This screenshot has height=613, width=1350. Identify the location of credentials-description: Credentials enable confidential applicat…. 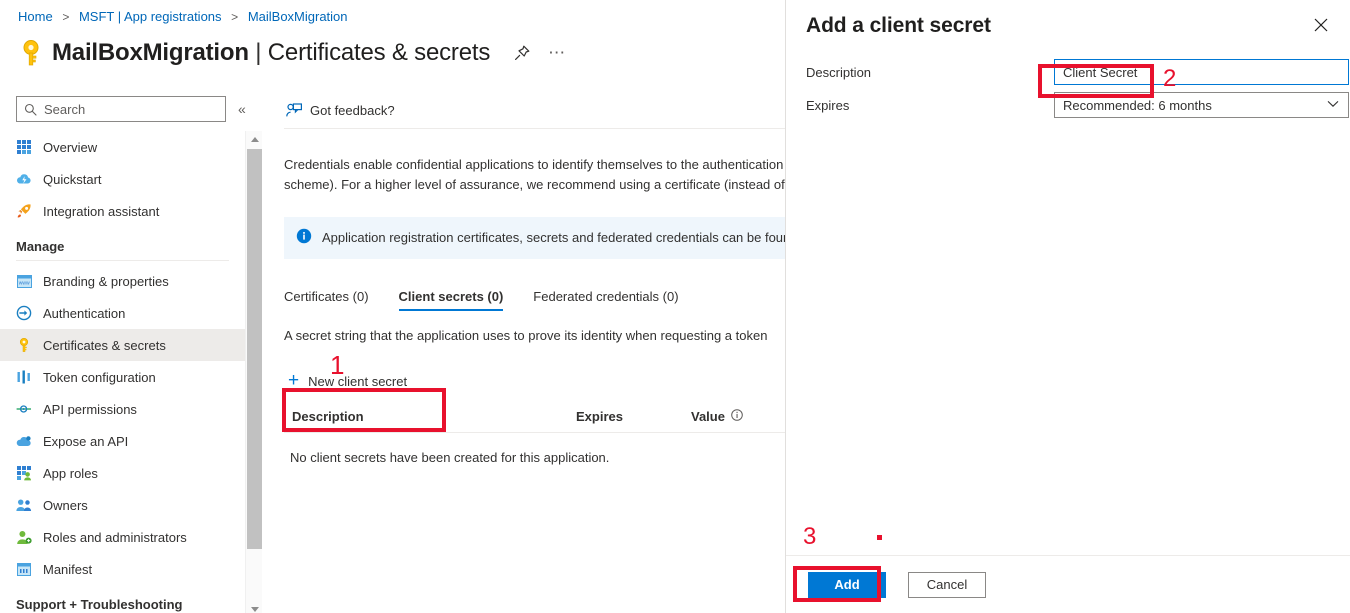
(534, 174).